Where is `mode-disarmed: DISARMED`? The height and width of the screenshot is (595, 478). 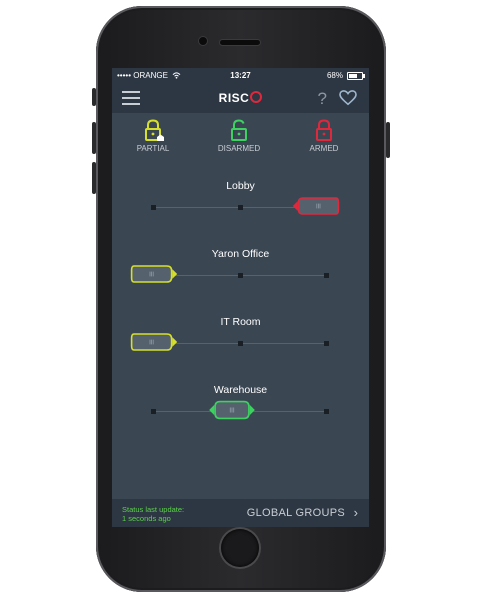 mode-disarmed: DISARMED is located at coordinates (239, 135).